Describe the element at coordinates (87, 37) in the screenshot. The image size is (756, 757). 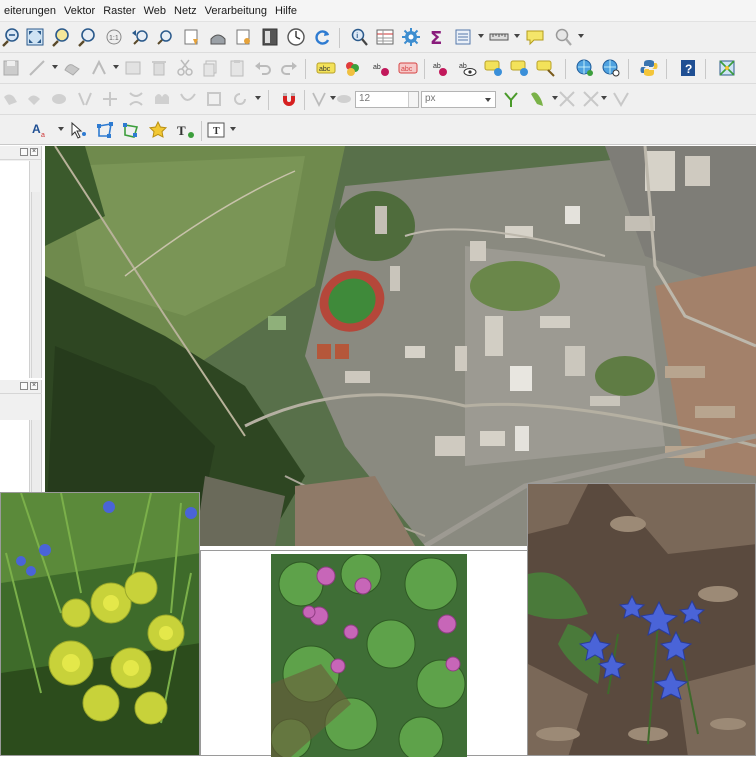
I see `zoom-to-selection-icon` at that location.